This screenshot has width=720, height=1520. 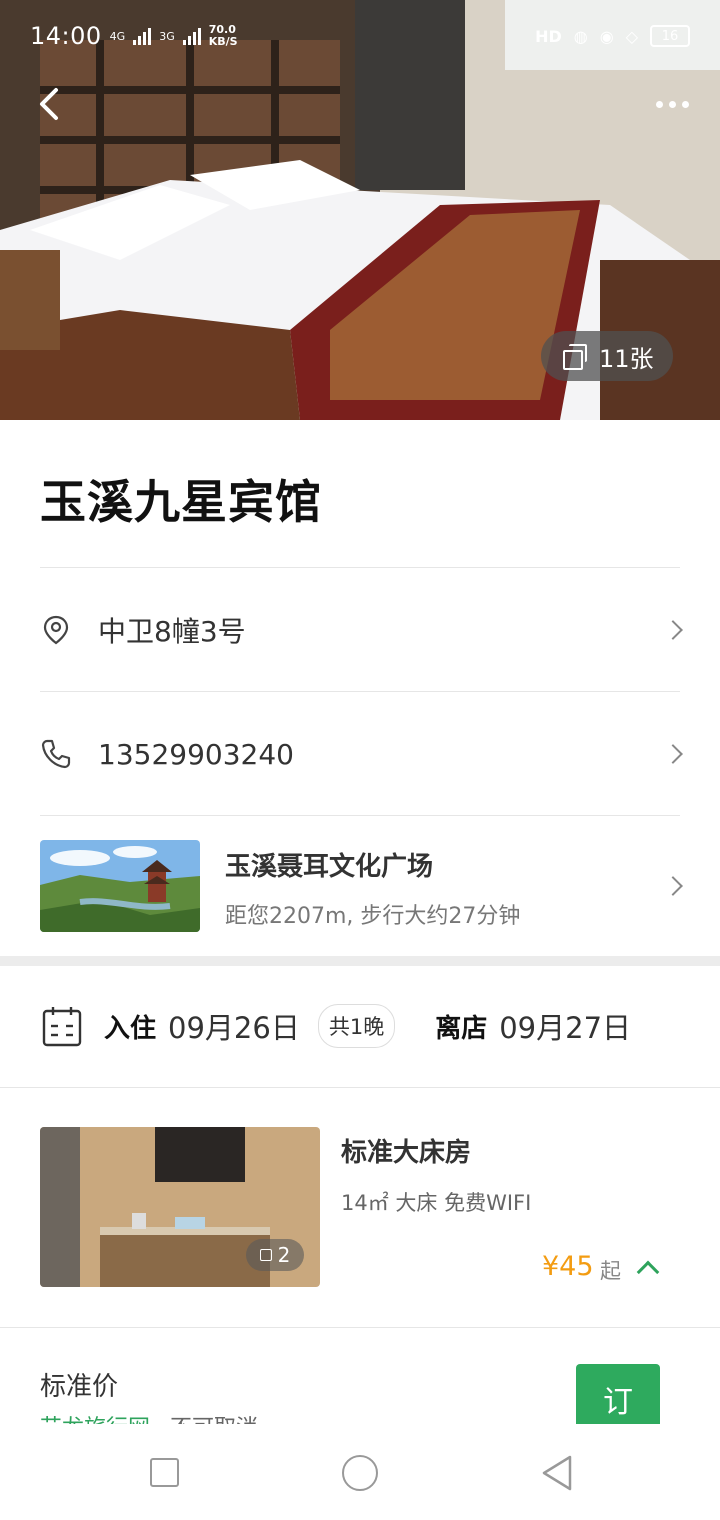 I want to click on back-arrow-icon, so click(x=49, y=104).